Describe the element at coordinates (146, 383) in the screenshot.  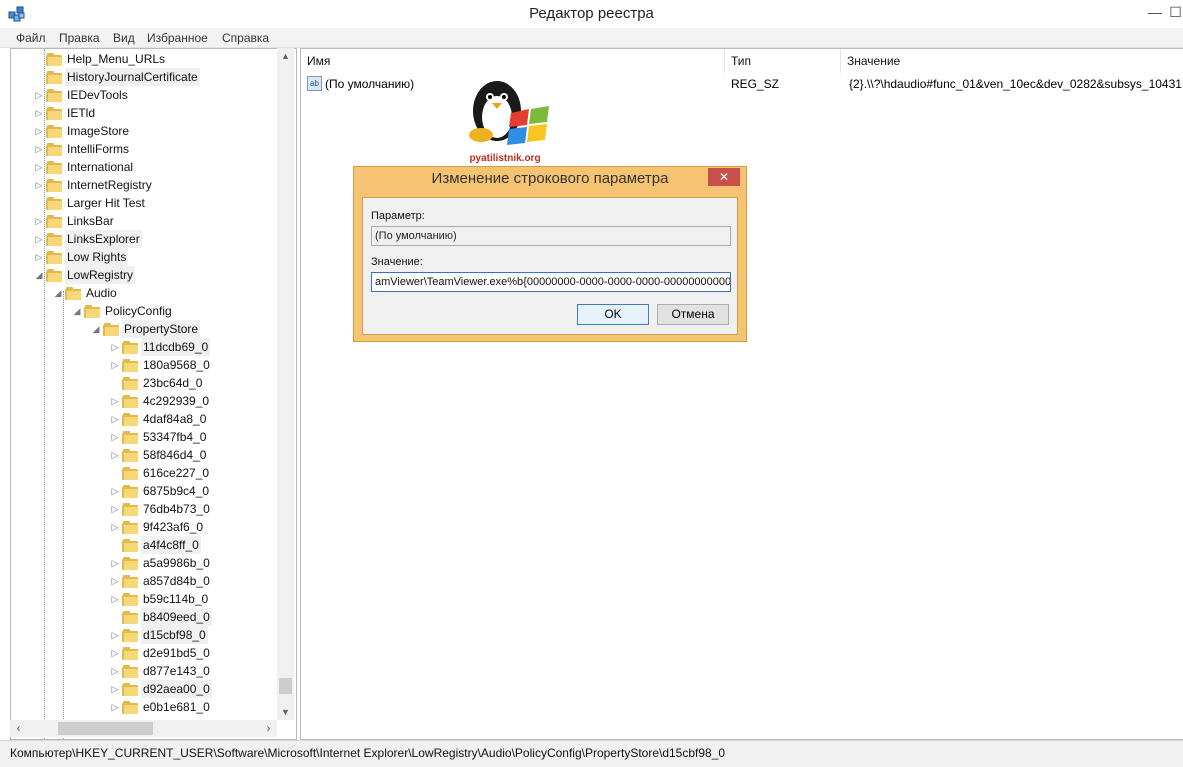
I see `tree-item: 23bc64d_0` at that location.